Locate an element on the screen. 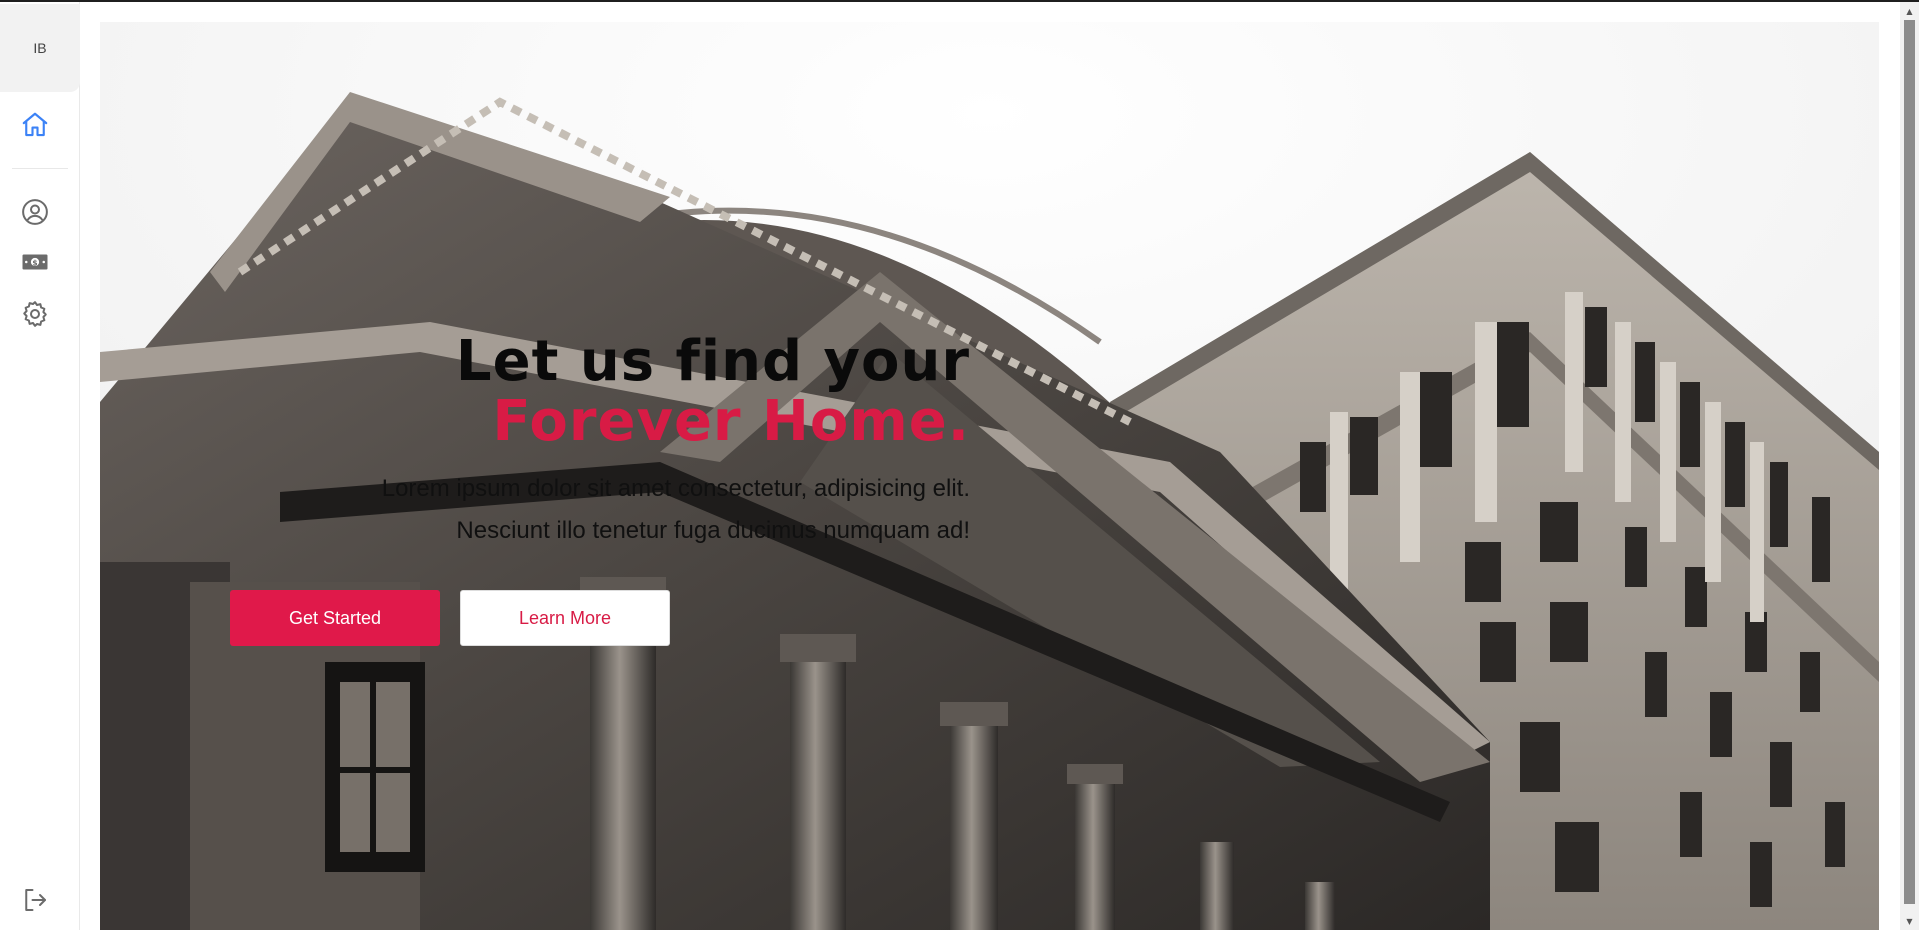 This screenshot has height=930, width=1919. money-icon: $ is located at coordinates (35, 262).